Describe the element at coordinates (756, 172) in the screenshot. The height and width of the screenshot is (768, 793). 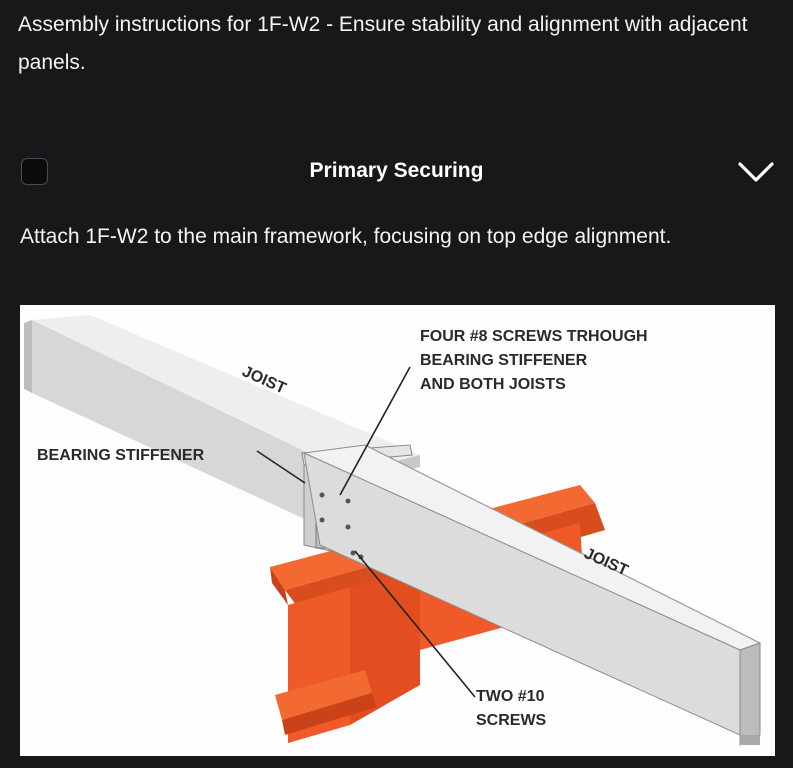
I see `chevron-down-icon` at that location.